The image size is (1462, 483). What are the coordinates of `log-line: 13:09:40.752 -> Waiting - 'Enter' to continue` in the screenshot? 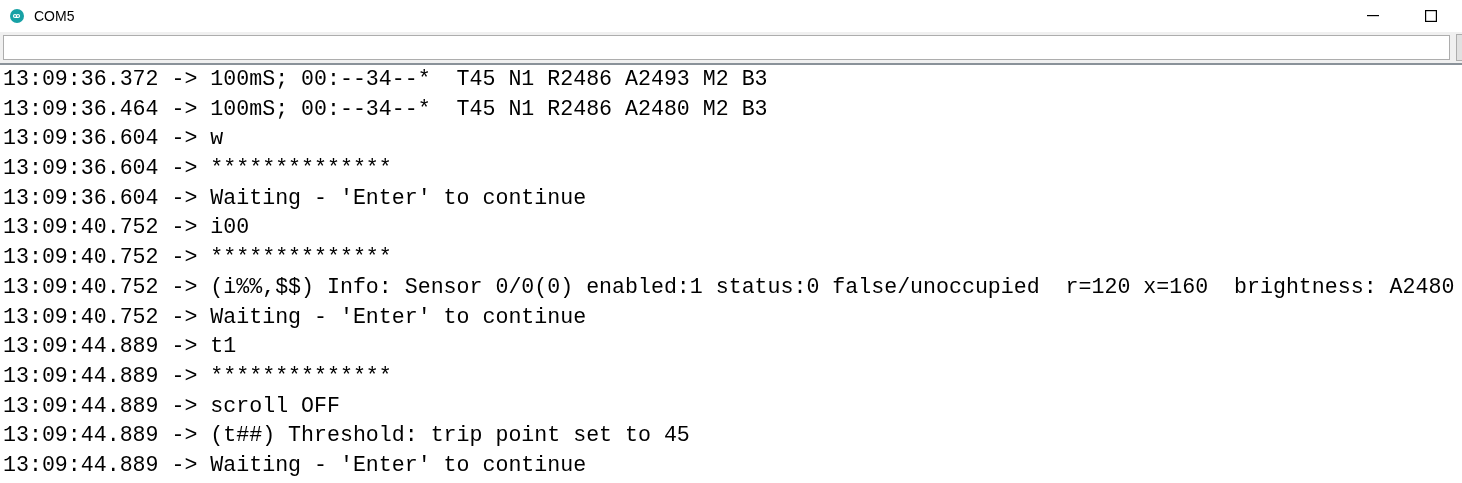 It's located at (295, 317).